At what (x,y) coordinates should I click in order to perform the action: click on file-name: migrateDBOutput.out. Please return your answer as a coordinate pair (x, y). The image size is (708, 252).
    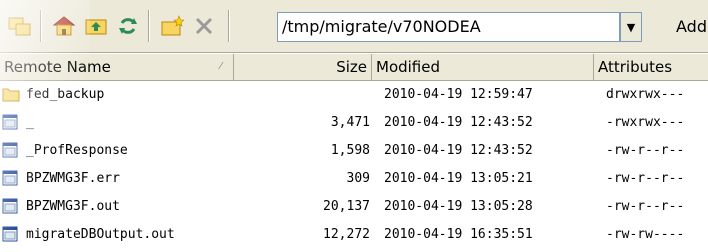
    Looking at the image, I should click on (100, 234).